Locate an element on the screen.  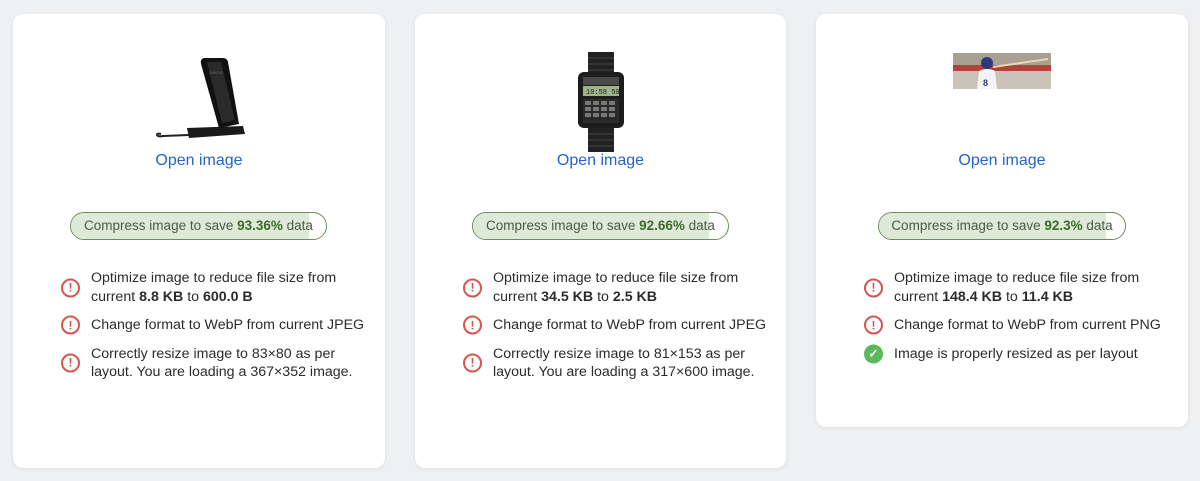
current-size: 34.5 KB is located at coordinates (567, 296).